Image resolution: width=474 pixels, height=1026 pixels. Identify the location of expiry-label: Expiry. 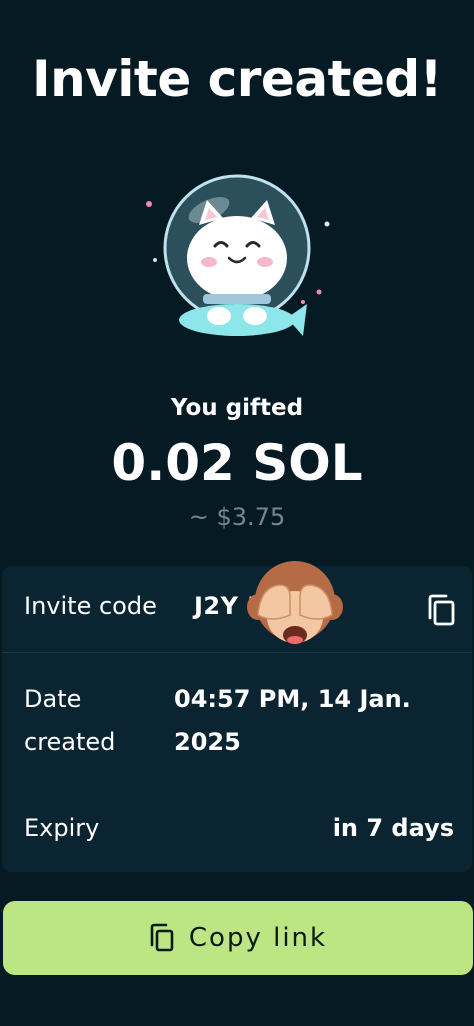
(62, 828).